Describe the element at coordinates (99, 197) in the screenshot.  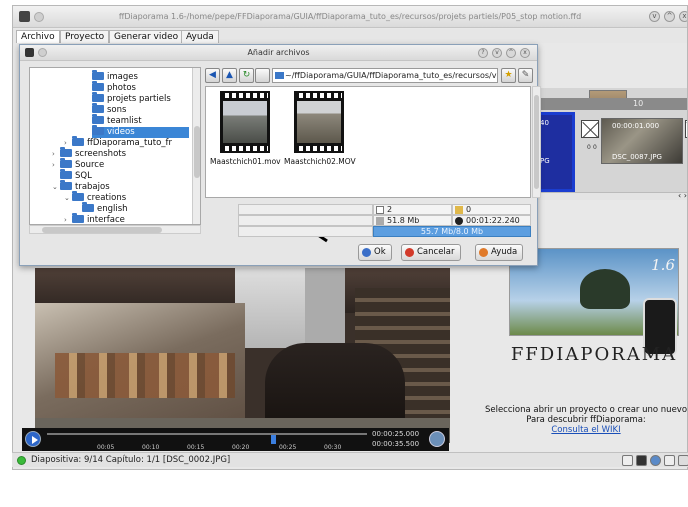
I see `tree-item: creations` at that location.